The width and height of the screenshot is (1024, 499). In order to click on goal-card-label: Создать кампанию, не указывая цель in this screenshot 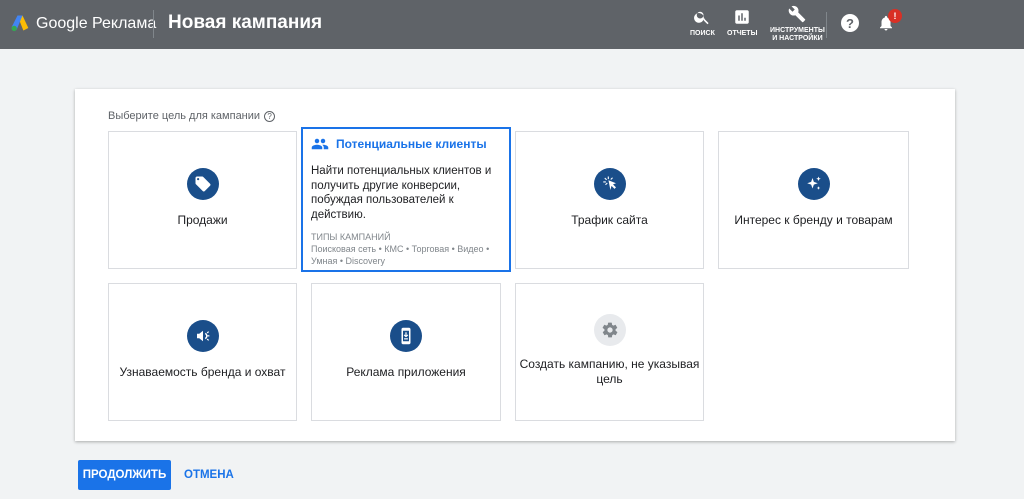, I will do `click(609, 371)`.